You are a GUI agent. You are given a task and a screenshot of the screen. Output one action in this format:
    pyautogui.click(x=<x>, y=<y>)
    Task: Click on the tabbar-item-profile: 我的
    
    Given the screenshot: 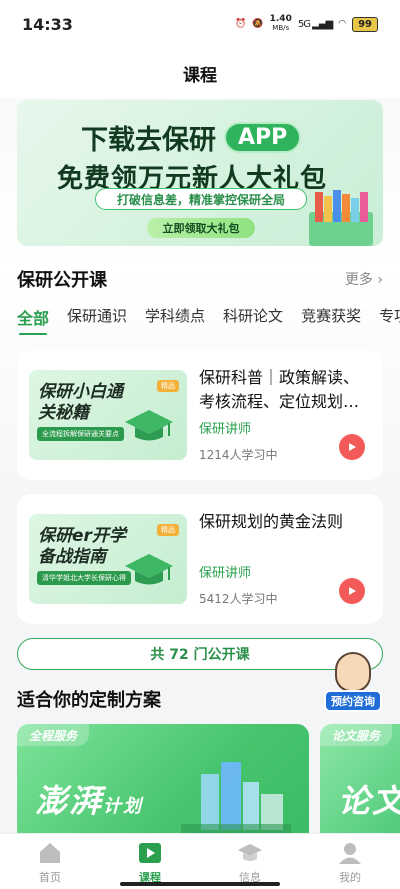 What is the action you would take?
    pyautogui.click(x=350, y=862)
    